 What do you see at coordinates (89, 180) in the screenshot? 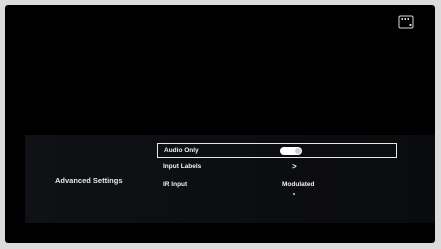
I see `panel-title: Advanced Settings` at bounding box center [89, 180].